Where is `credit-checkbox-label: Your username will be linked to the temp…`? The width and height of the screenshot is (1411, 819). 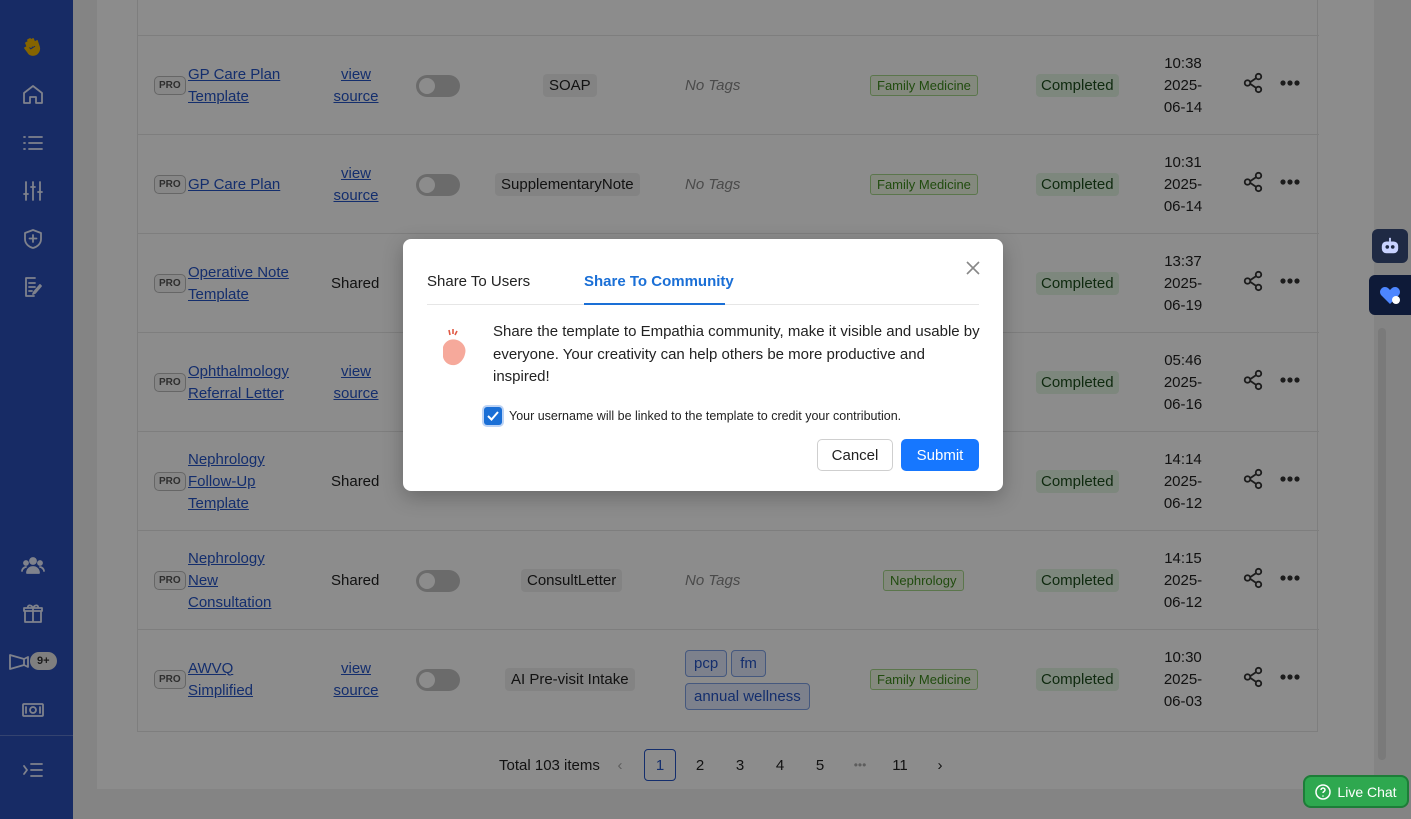 credit-checkbox-label: Your username will be linked to the temp… is located at coordinates (705, 416).